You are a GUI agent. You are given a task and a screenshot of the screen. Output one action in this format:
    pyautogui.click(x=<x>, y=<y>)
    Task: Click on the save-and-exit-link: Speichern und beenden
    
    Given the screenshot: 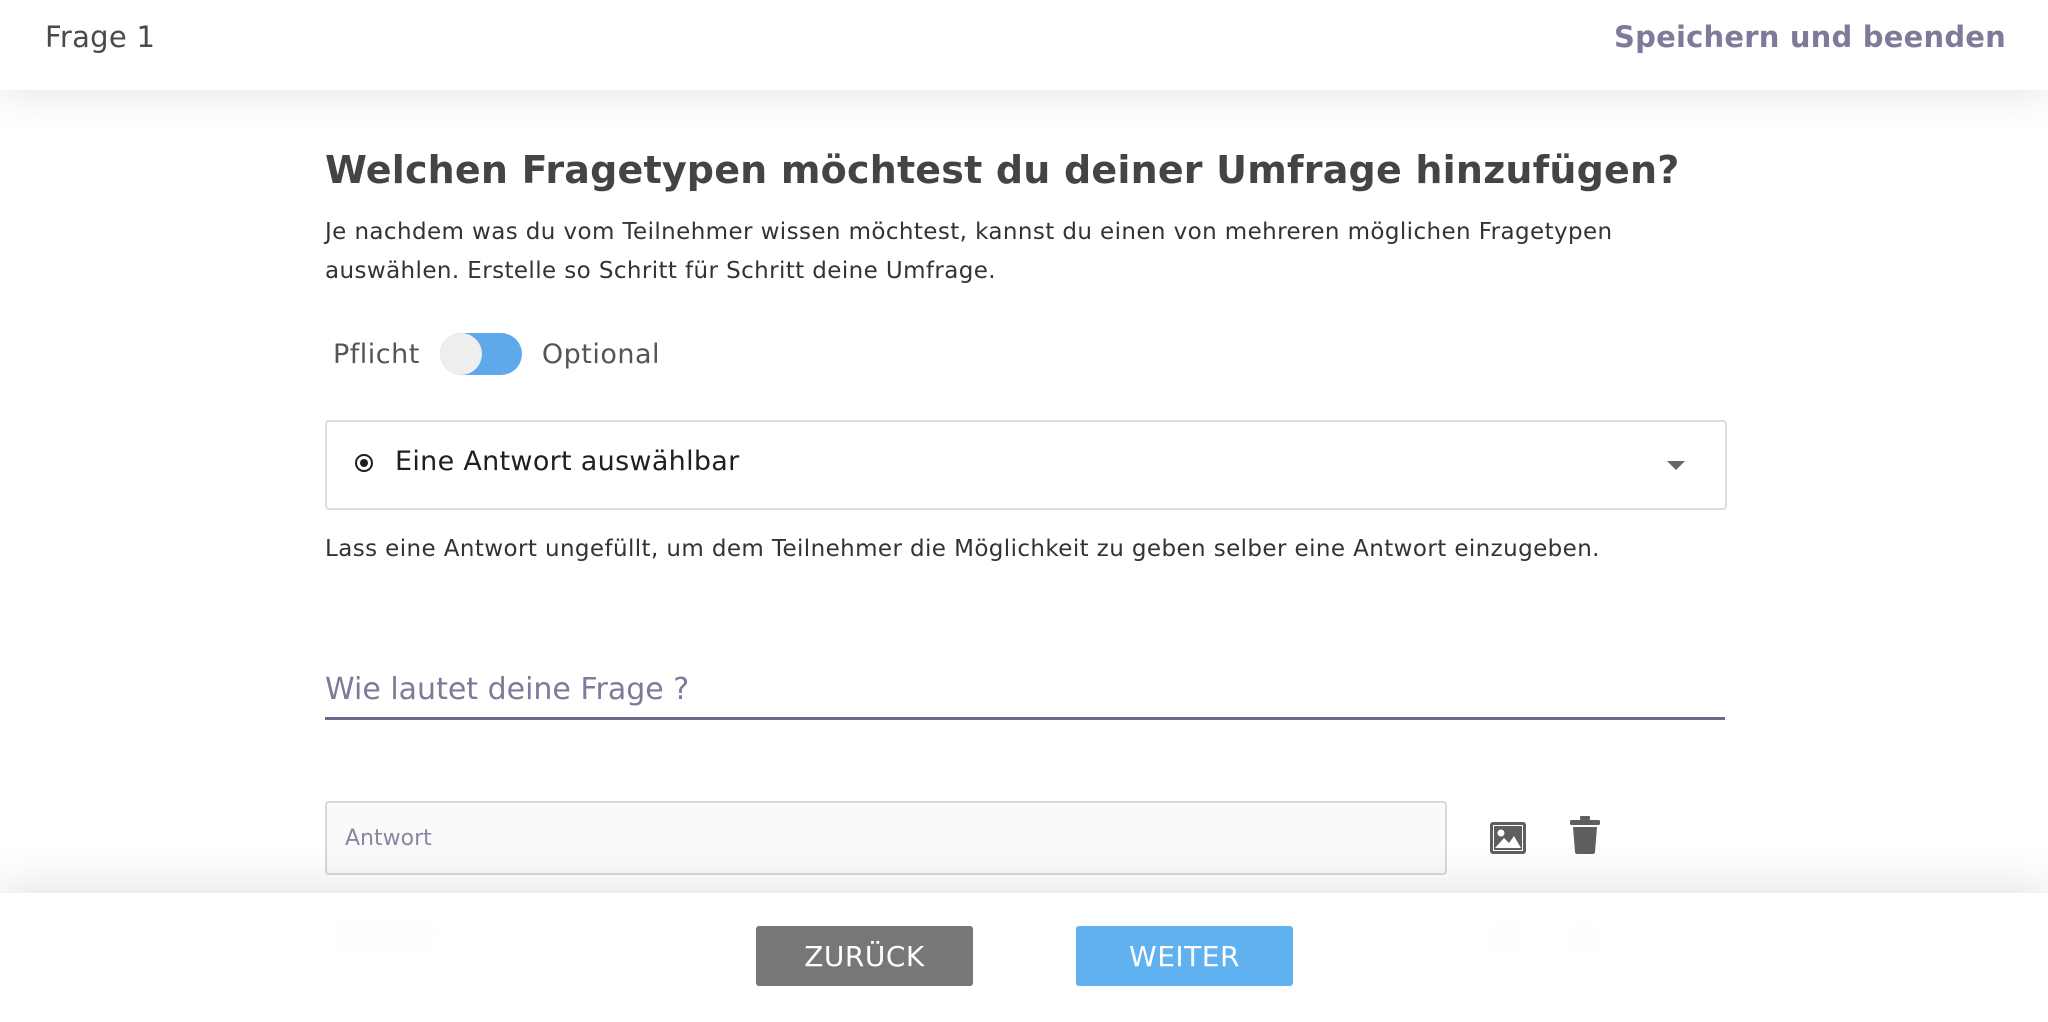 What is the action you would take?
    pyautogui.click(x=1810, y=37)
    